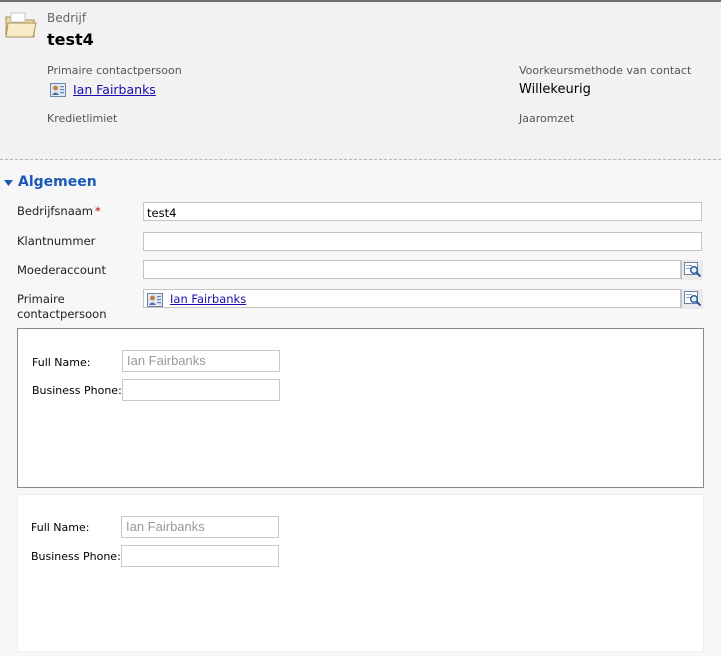 This screenshot has width=721, height=656. I want to click on customer-number-label: Klantnummer, so click(56, 241).